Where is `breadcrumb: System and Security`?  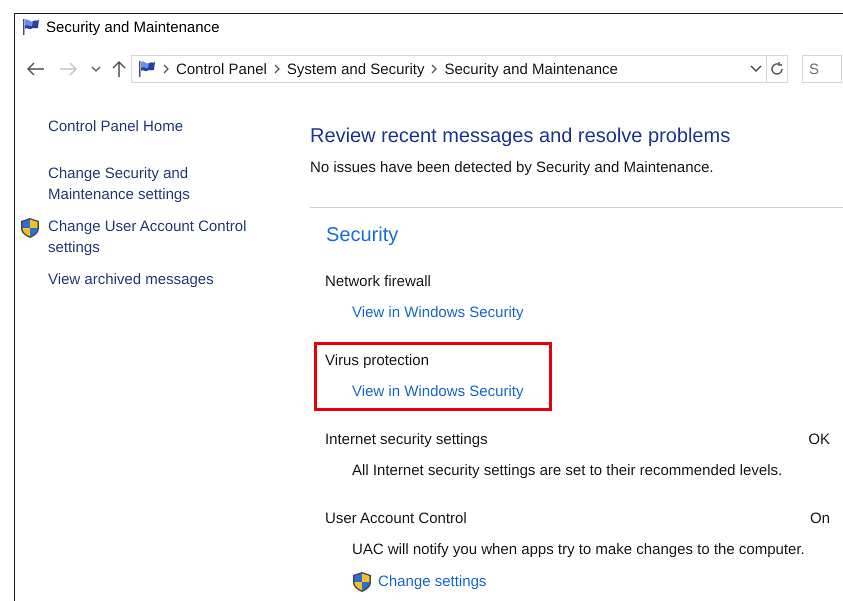
breadcrumb: System and Security is located at coordinates (355, 69).